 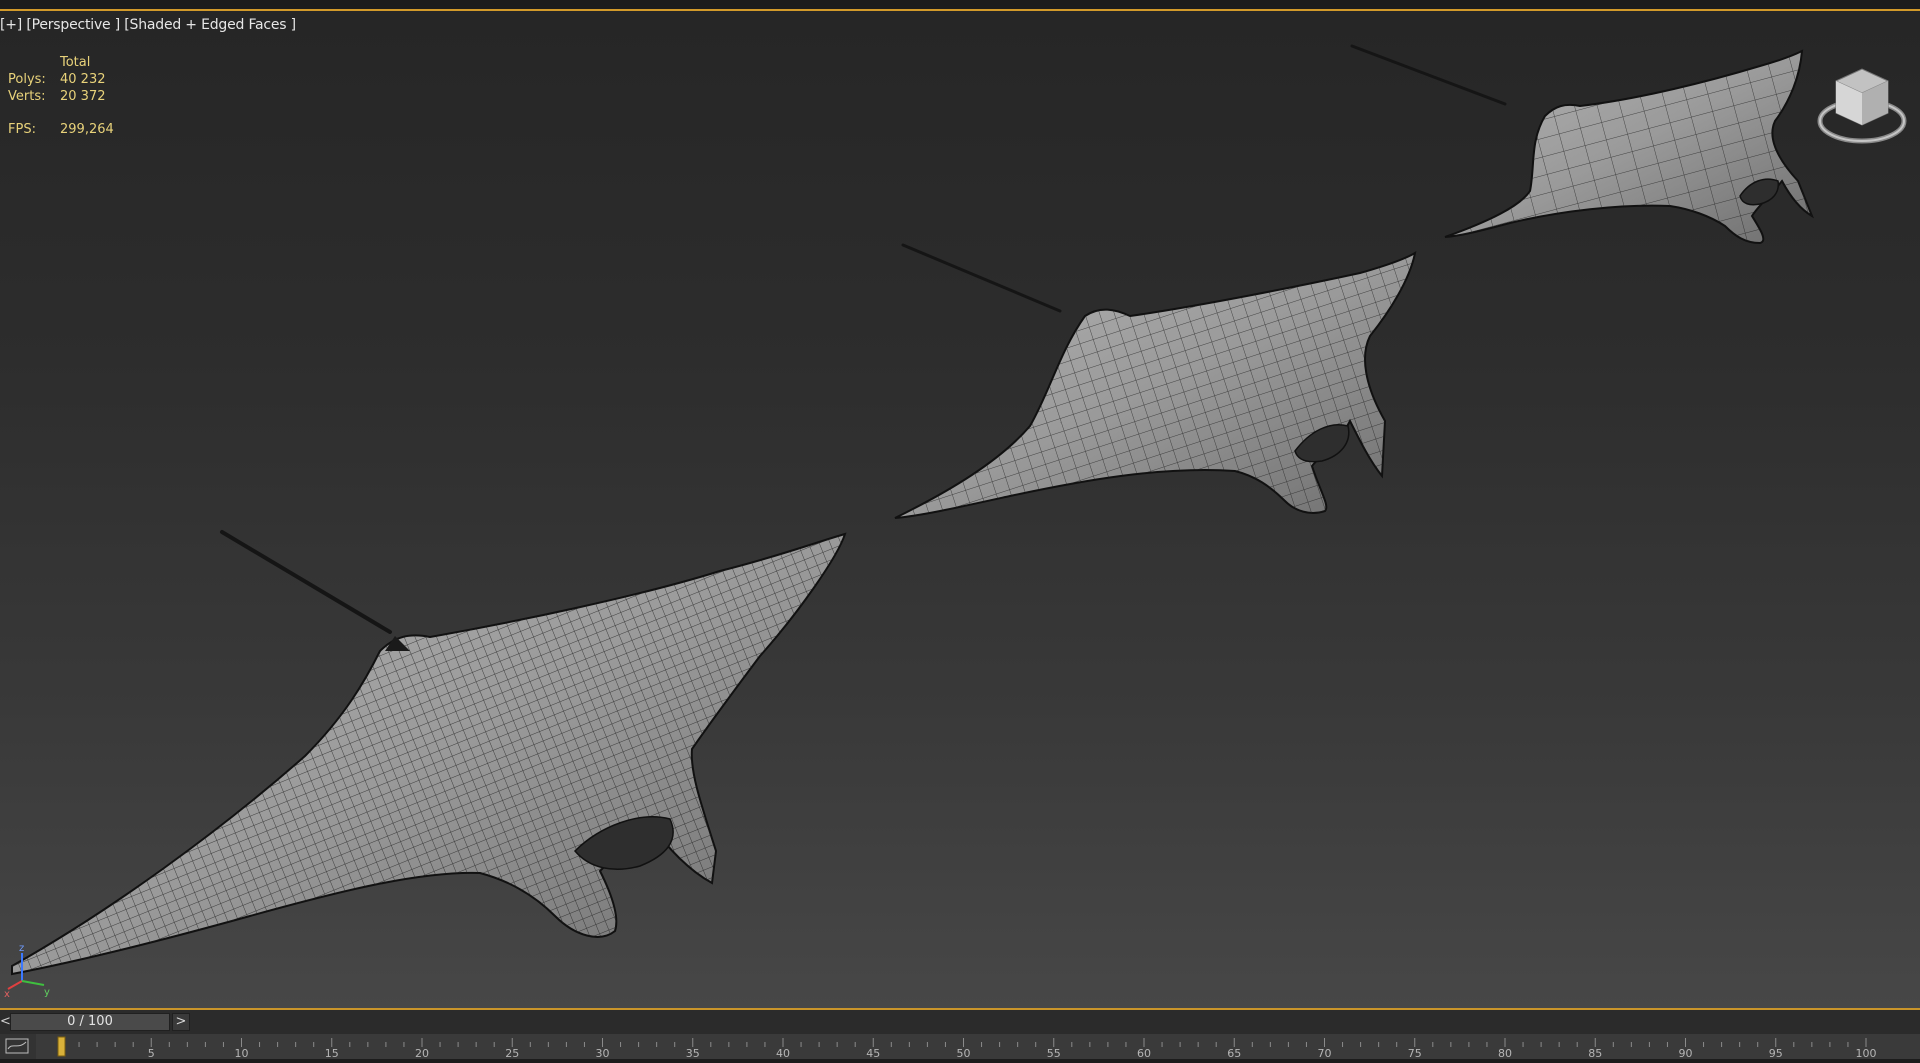 I want to click on current-frame-marker, so click(x=61, y=1046).